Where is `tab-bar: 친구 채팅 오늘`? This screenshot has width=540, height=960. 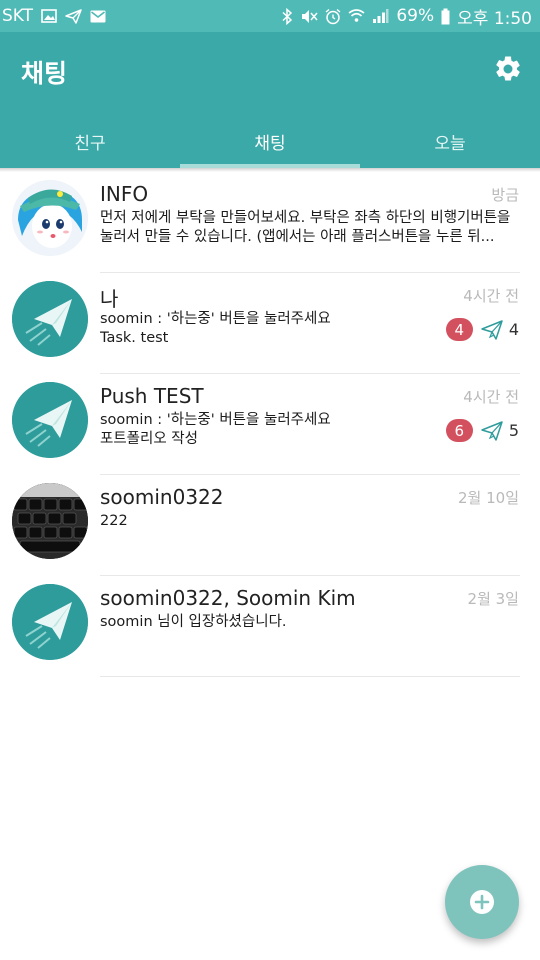
tab-bar: 친구 채팅 오늘 is located at coordinates (270, 141).